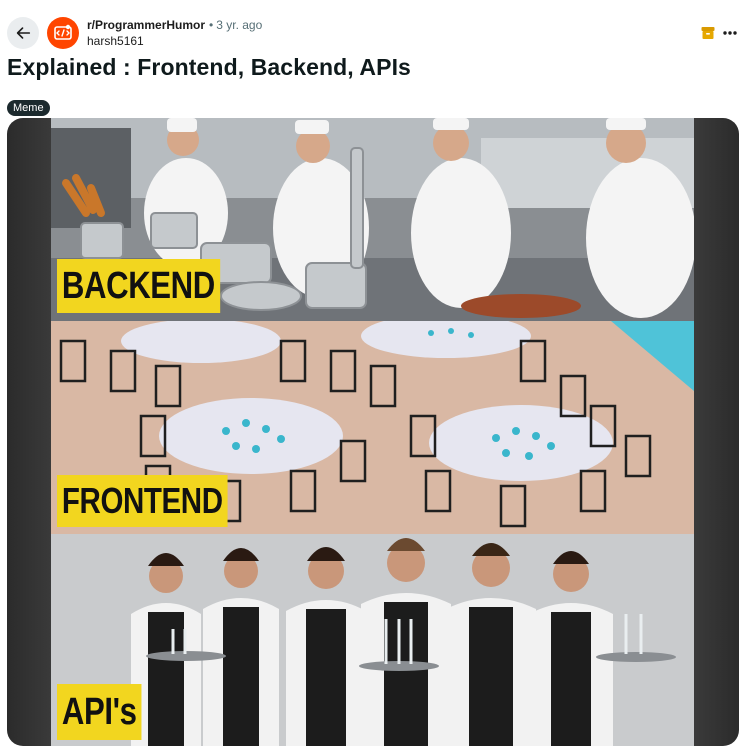 Image resolution: width=747 pixels, height=752 pixels. I want to click on more-options-button, so click(730, 33).